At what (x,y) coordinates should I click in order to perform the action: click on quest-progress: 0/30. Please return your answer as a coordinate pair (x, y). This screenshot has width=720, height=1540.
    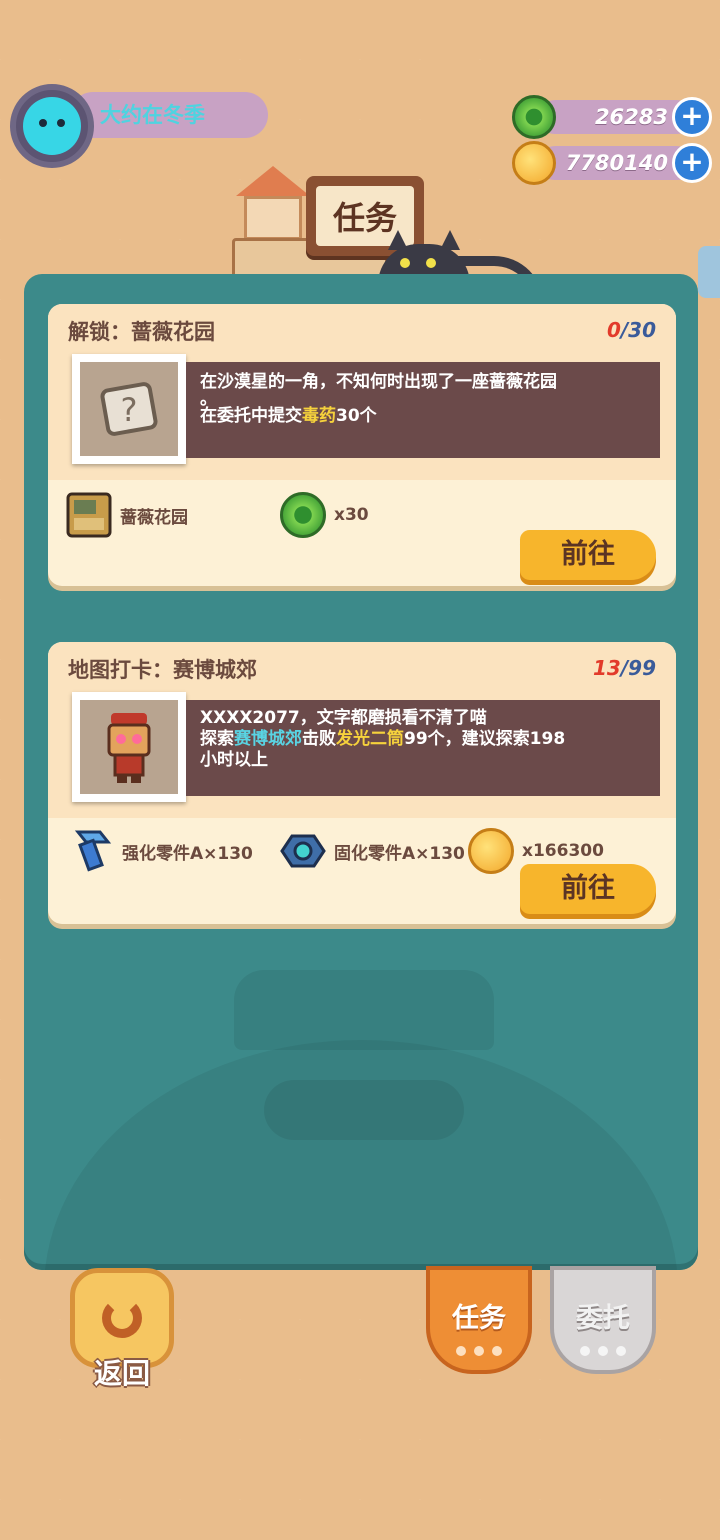
    Looking at the image, I should click on (631, 330).